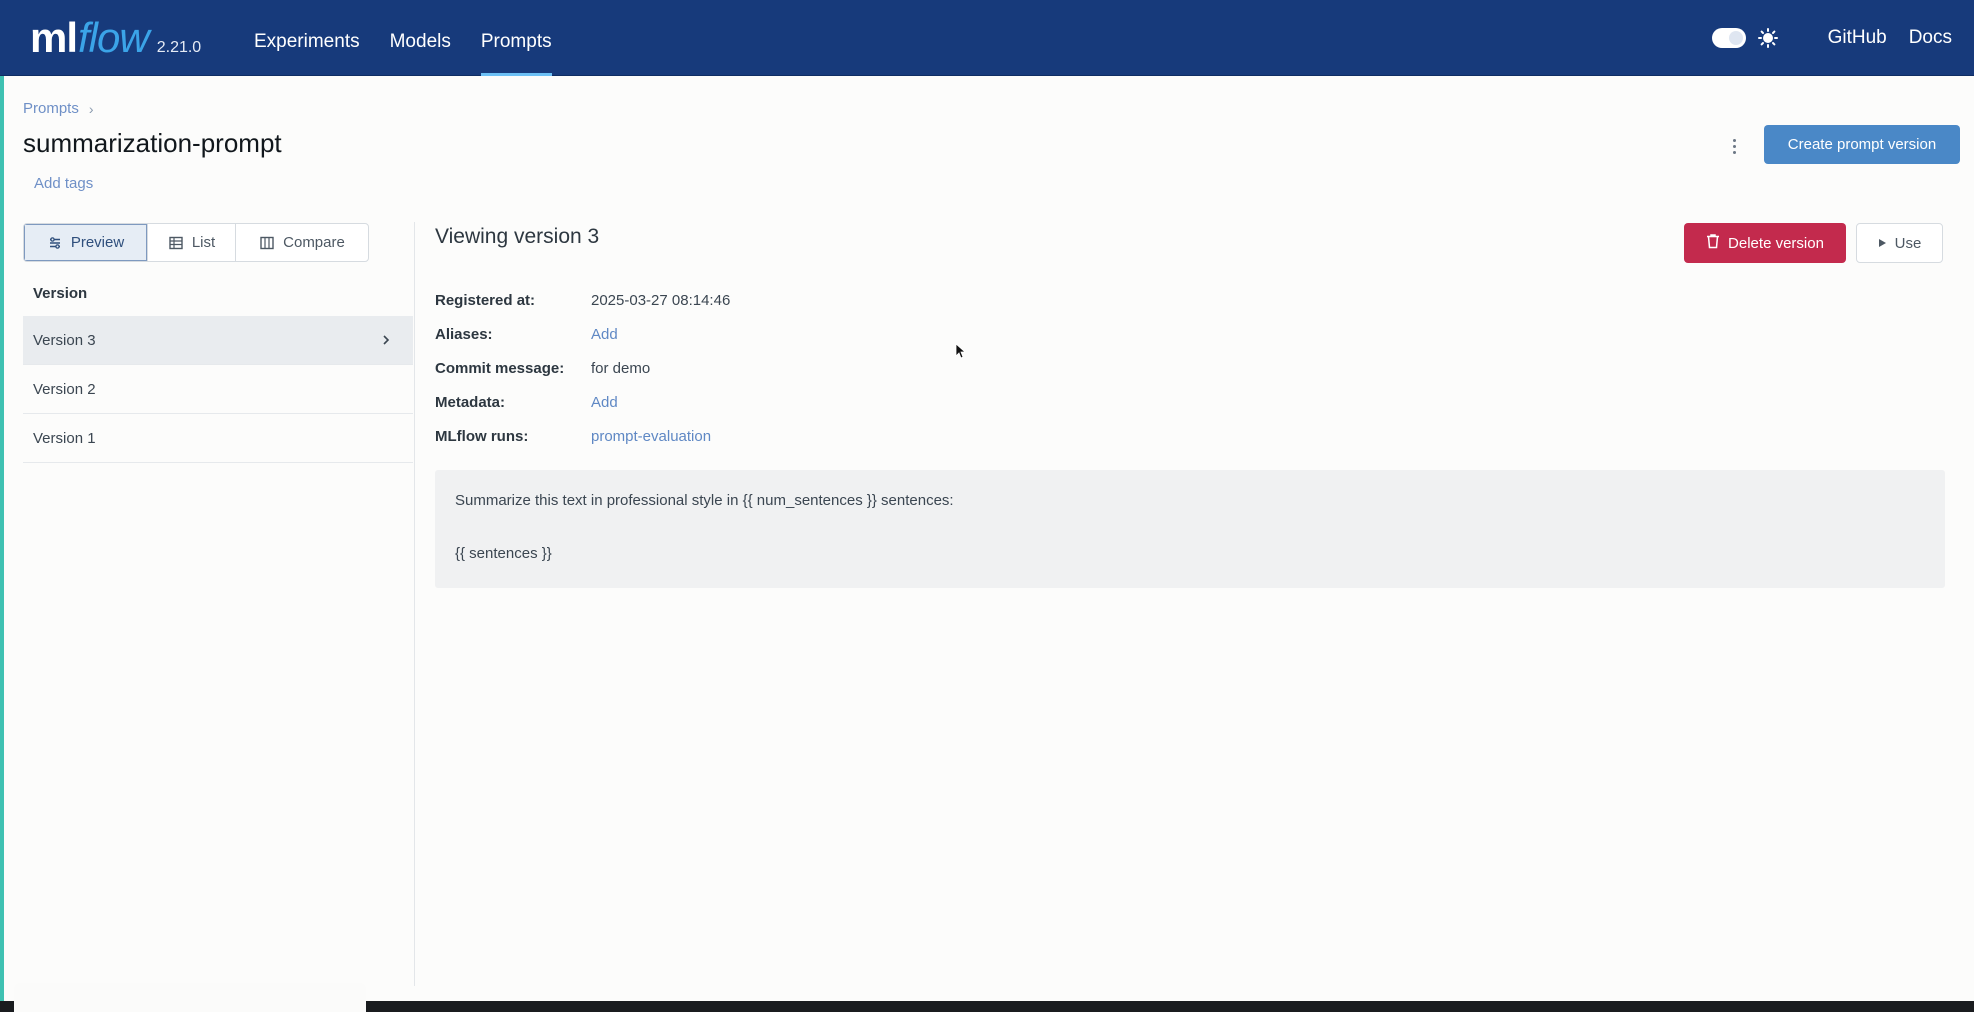 This screenshot has width=1974, height=1012. Describe the element at coordinates (420, 38) in the screenshot. I see `nav-models: Models` at that location.